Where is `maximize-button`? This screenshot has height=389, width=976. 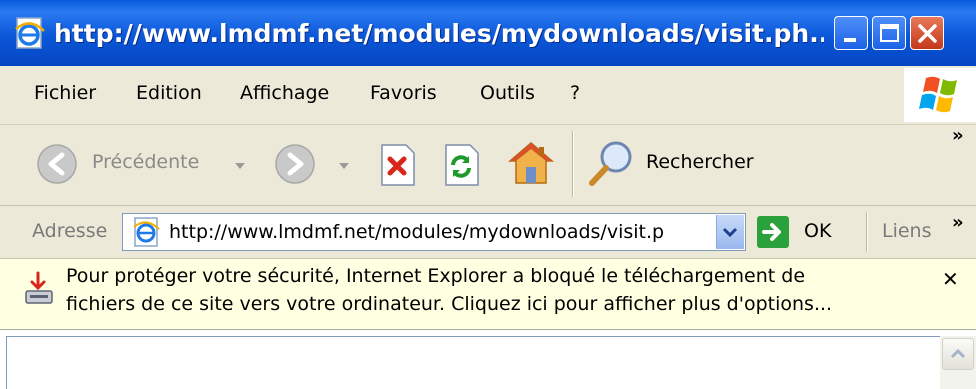
maximize-button is located at coordinates (889, 33).